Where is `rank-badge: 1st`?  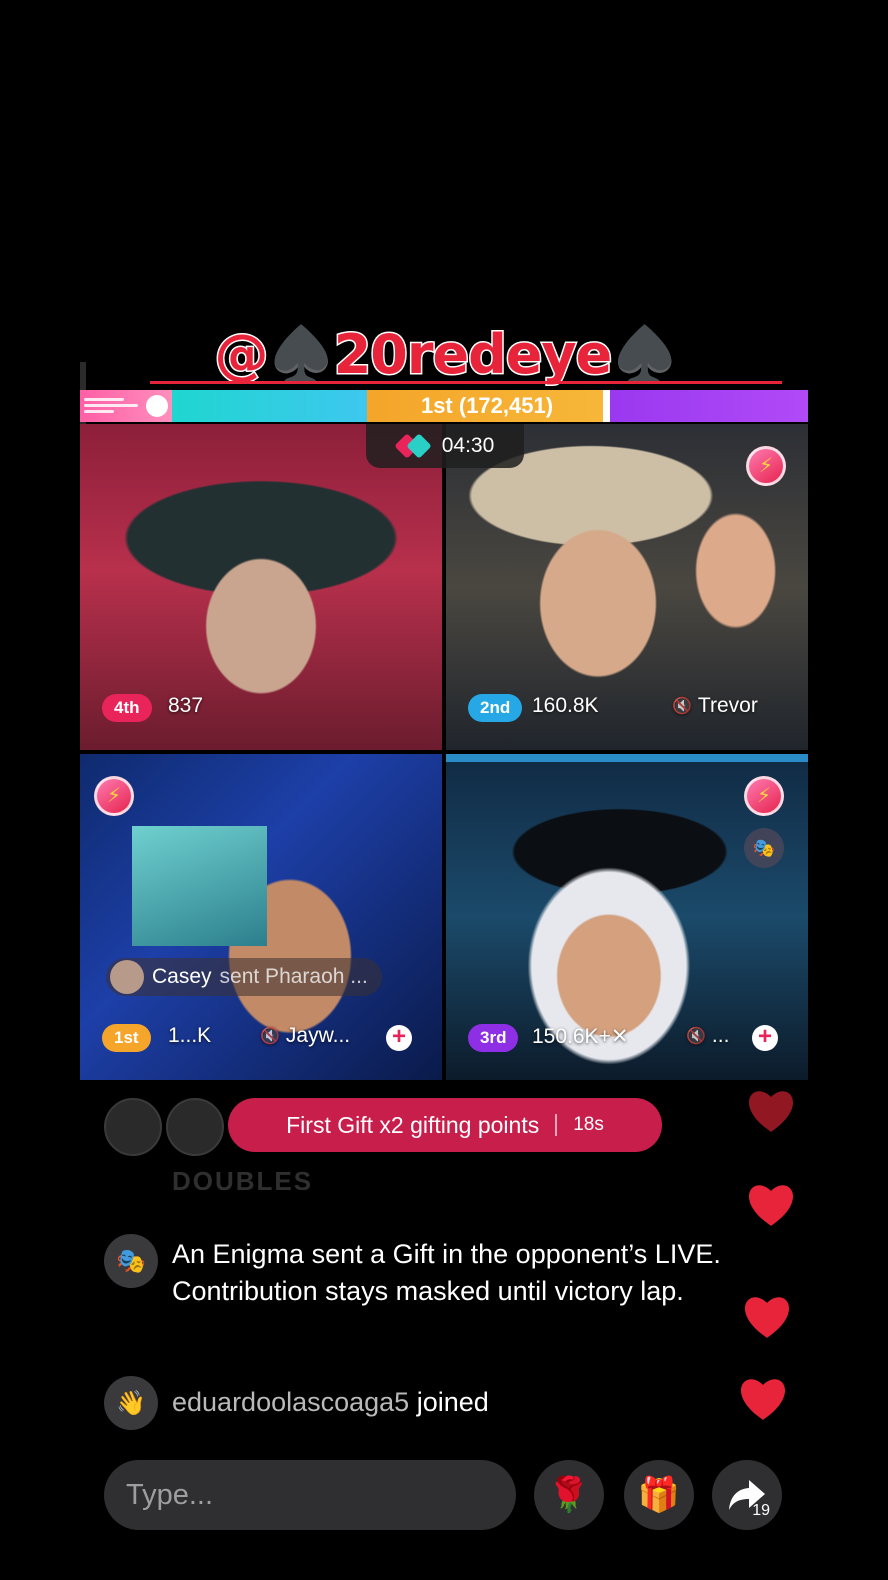 rank-badge: 1st is located at coordinates (126, 1038).